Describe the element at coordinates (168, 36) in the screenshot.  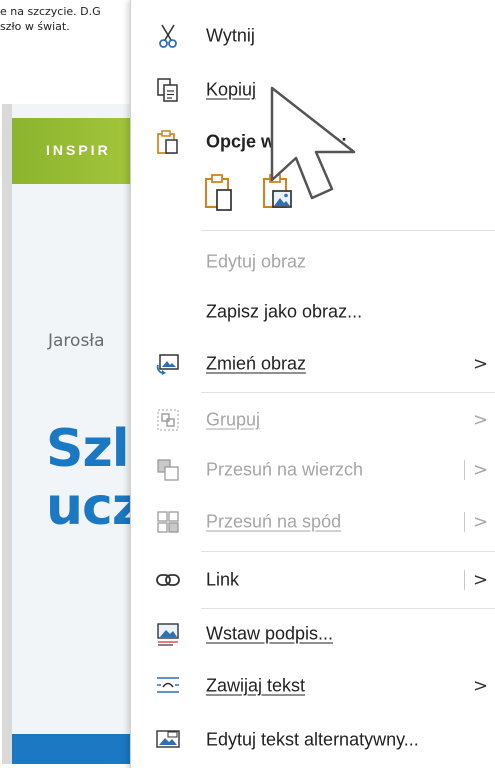
I see `scissors-icon` at that location.